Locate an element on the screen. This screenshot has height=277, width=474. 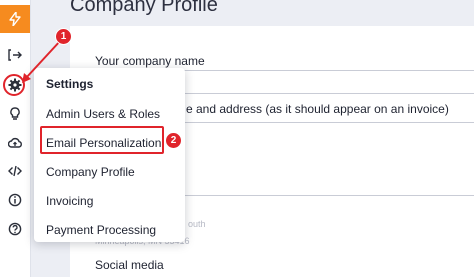
menu-item-payment-processing: Payment Processing is located at coordinates (101, 230).